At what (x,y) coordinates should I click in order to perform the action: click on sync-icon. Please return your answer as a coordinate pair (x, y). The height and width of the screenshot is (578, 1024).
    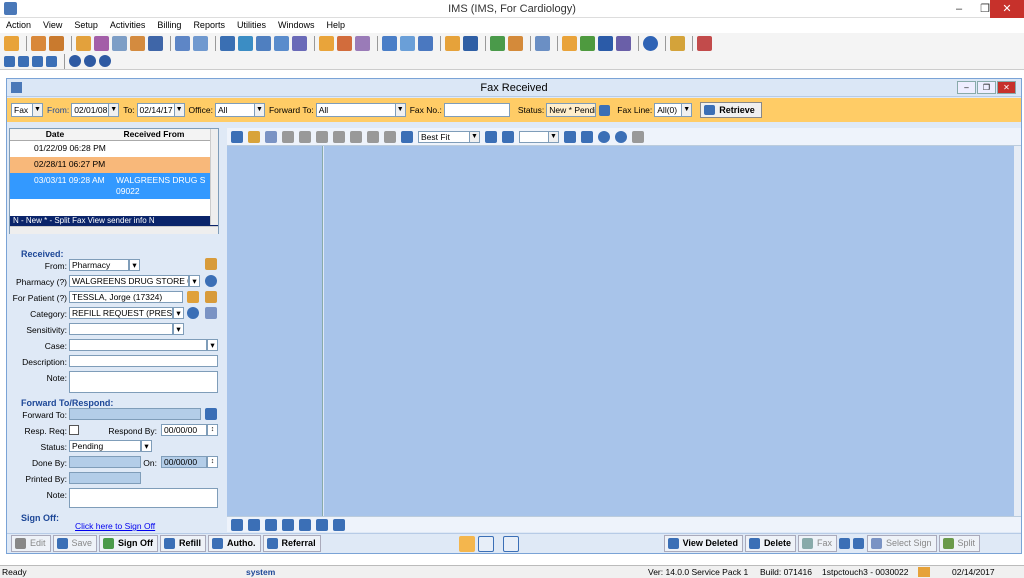
    Looking at the image, I should click on (227, 43).